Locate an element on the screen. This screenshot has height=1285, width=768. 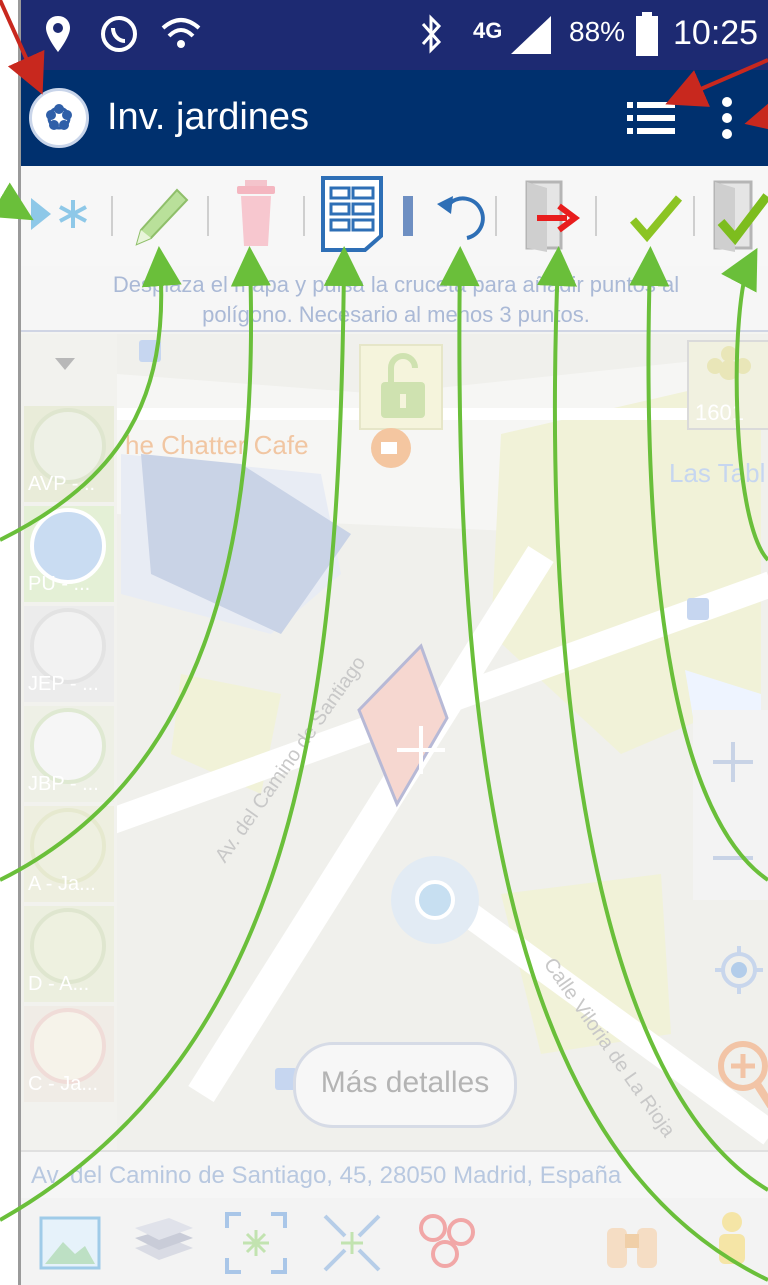
cafe-icon is located at coordinates (391, 448).